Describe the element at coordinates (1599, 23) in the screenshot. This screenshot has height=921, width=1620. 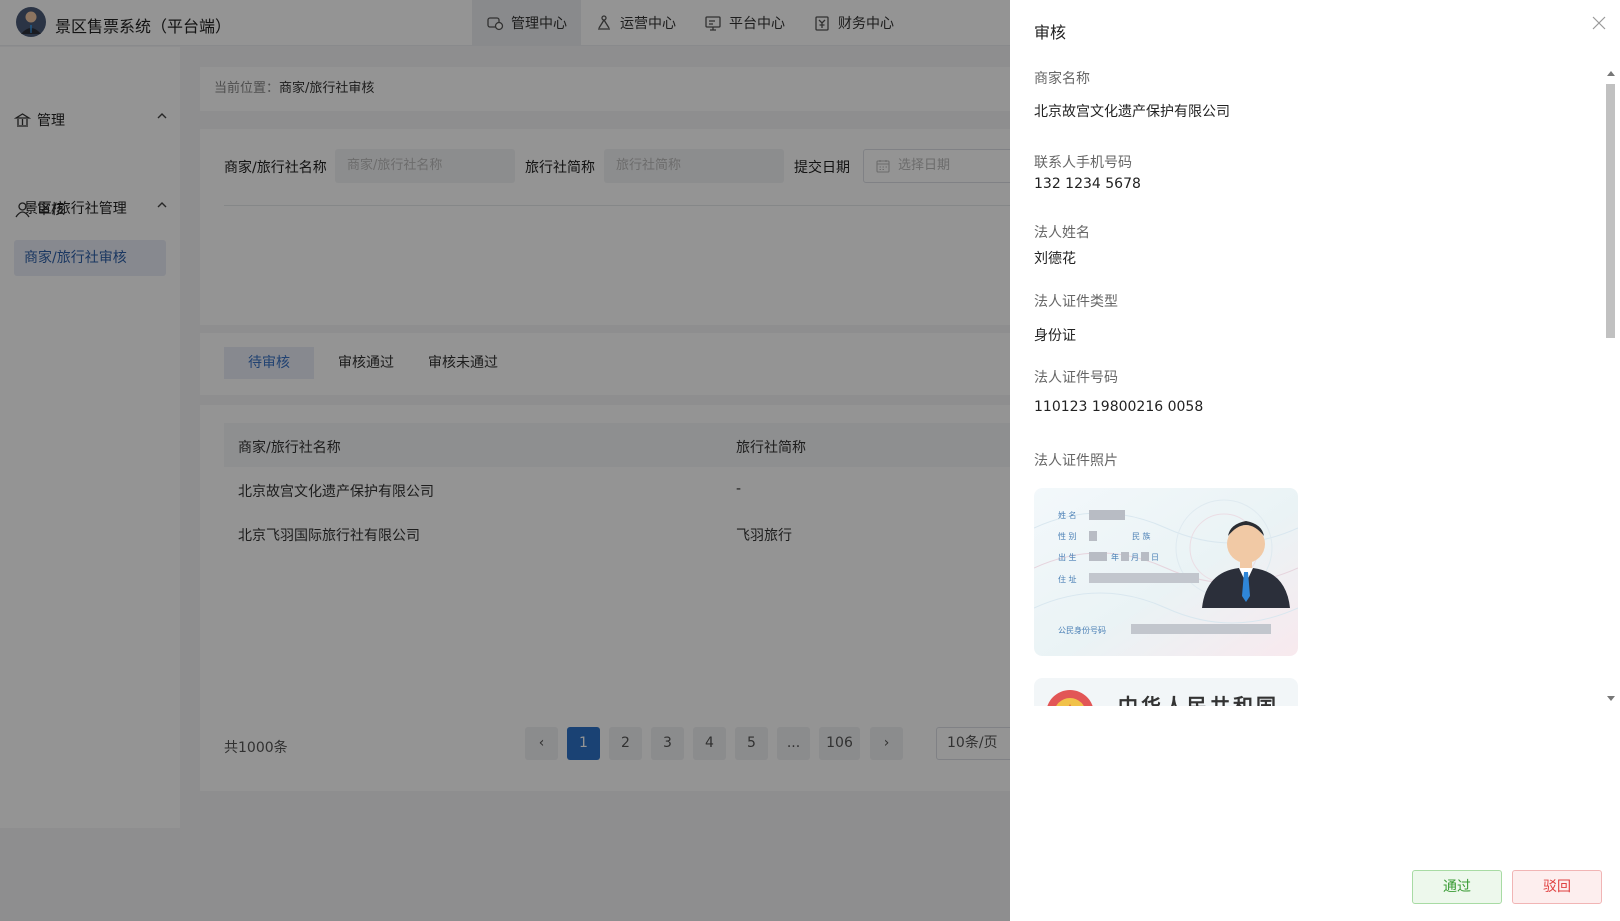
I see `close-icon` at that location.